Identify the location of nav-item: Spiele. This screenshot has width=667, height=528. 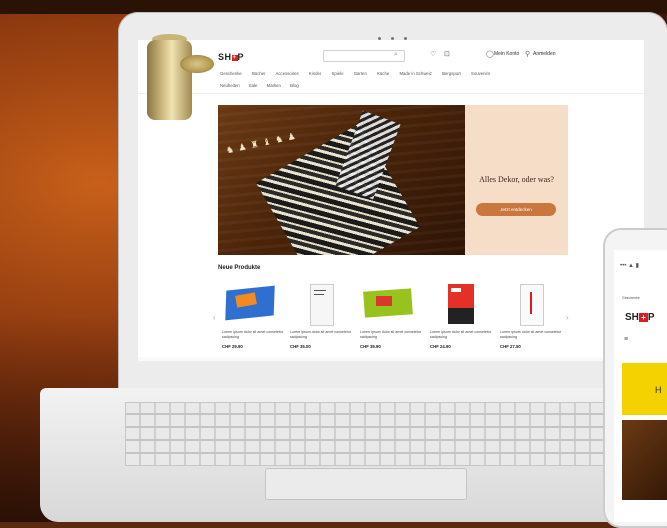
(338, 73).